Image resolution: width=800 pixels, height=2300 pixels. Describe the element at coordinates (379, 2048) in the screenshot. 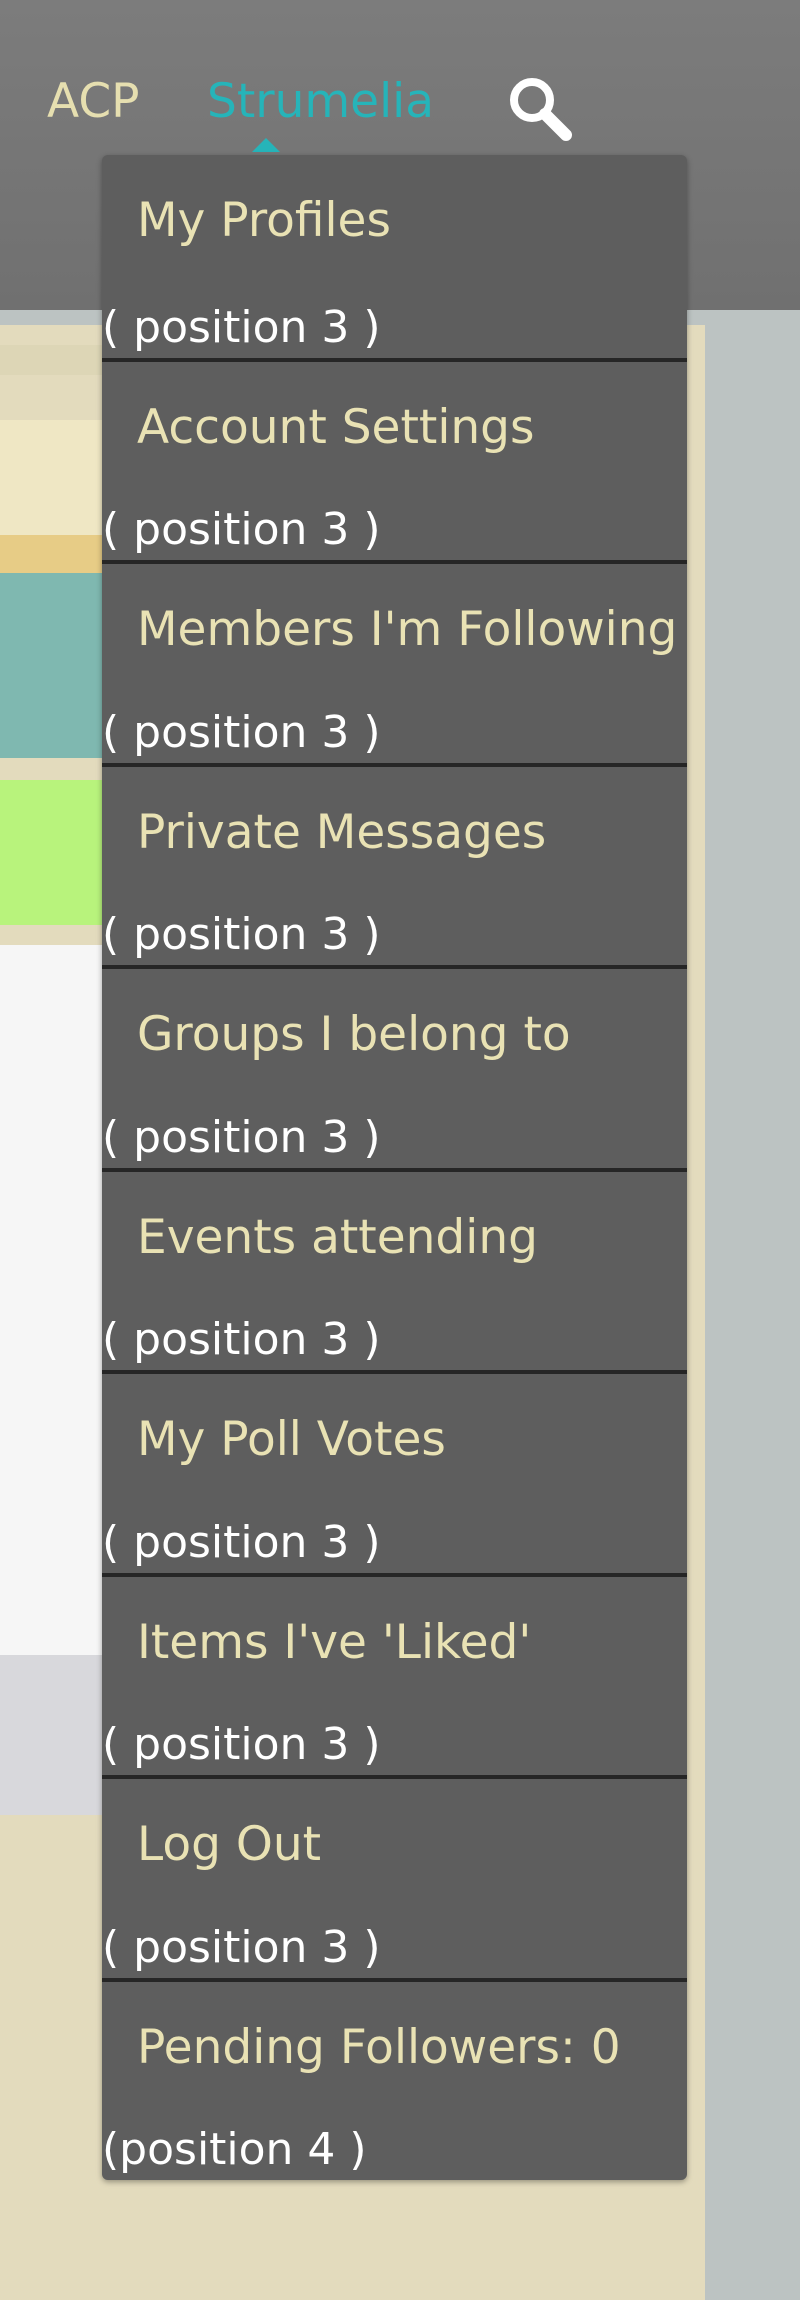

I see `menu-item-label: Pending Followers: 0` at that location.